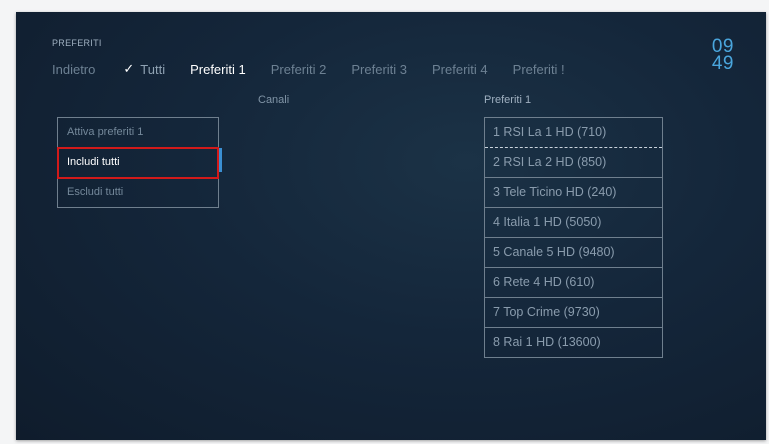  What do you see at coordinates (73, 69) in the screenshot?
I see `tab-back: Indietro` at bounding box center [73, 69].